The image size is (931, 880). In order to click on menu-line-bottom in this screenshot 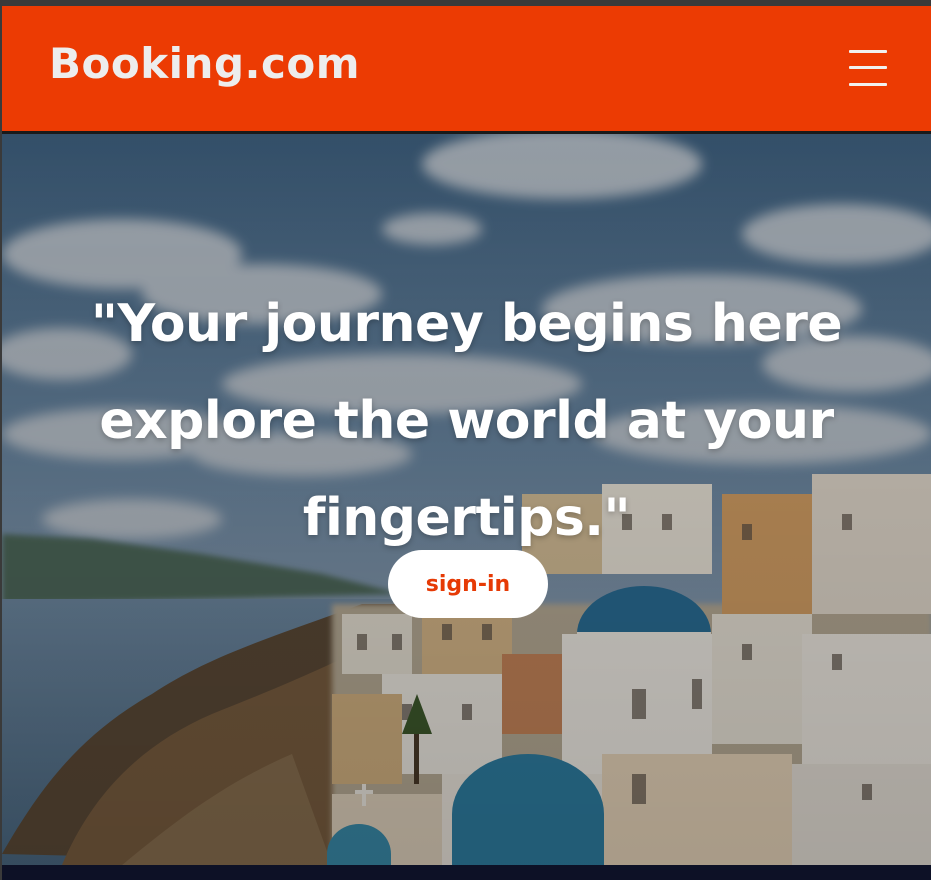, I will do `click(868, 84)`.